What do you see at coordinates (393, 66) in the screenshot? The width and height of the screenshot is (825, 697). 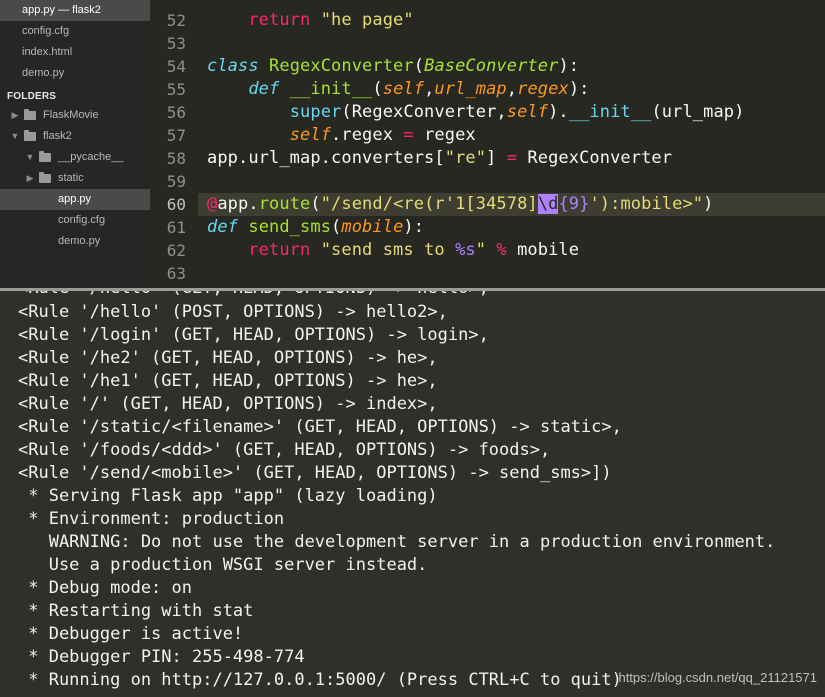 I see `code-line: class RegexConverter(BaseConverter):` at bounding box center [393, 66].